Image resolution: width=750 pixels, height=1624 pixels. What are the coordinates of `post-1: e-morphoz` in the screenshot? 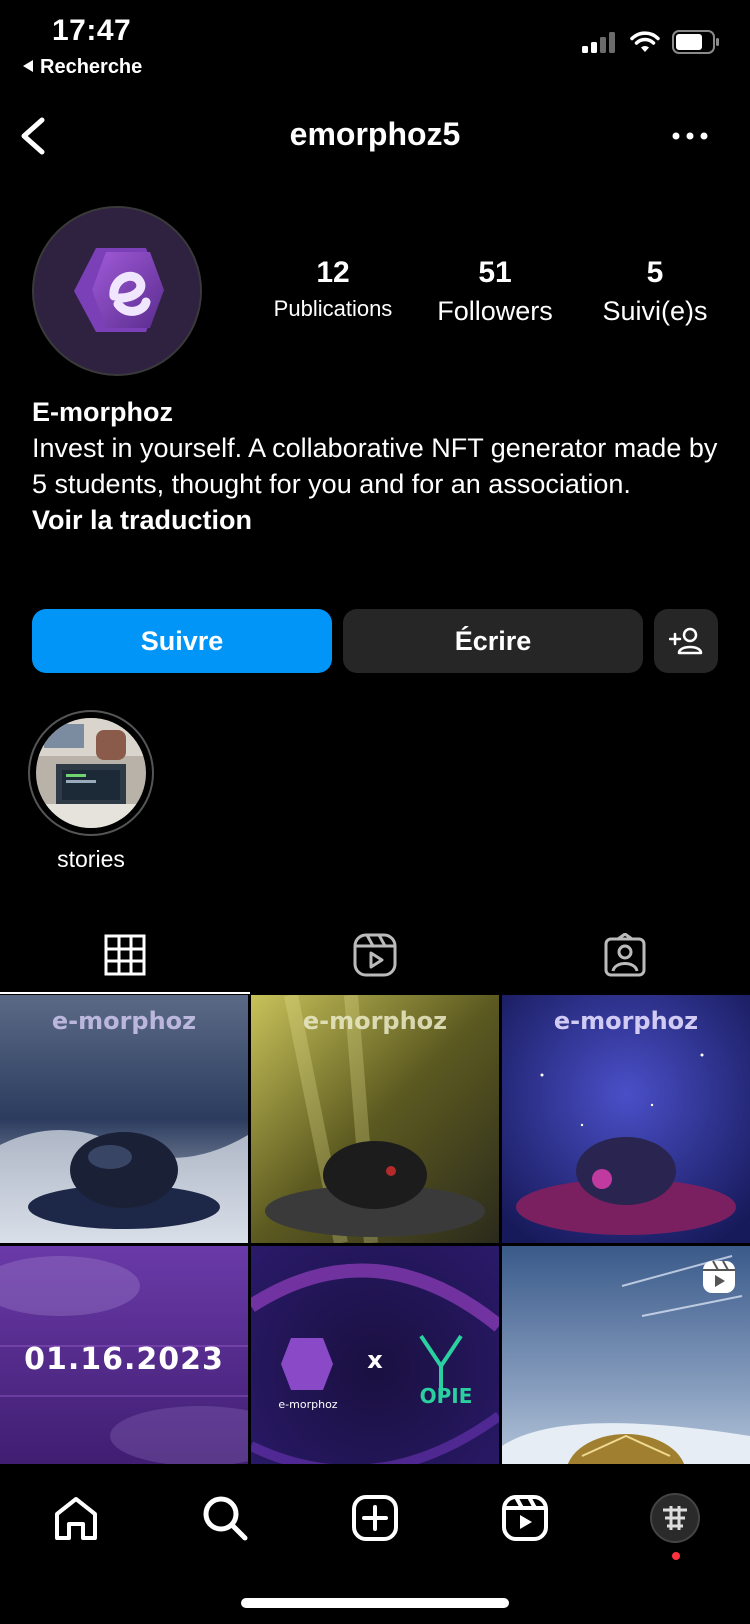 It's located at (124, 1119).